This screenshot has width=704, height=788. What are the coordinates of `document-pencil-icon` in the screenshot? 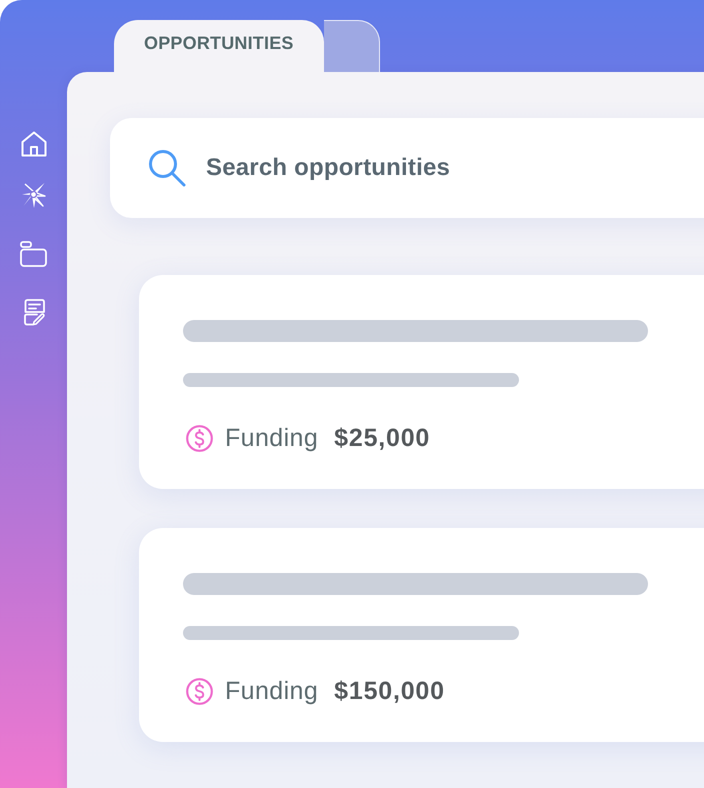 It's located at (33, 312).